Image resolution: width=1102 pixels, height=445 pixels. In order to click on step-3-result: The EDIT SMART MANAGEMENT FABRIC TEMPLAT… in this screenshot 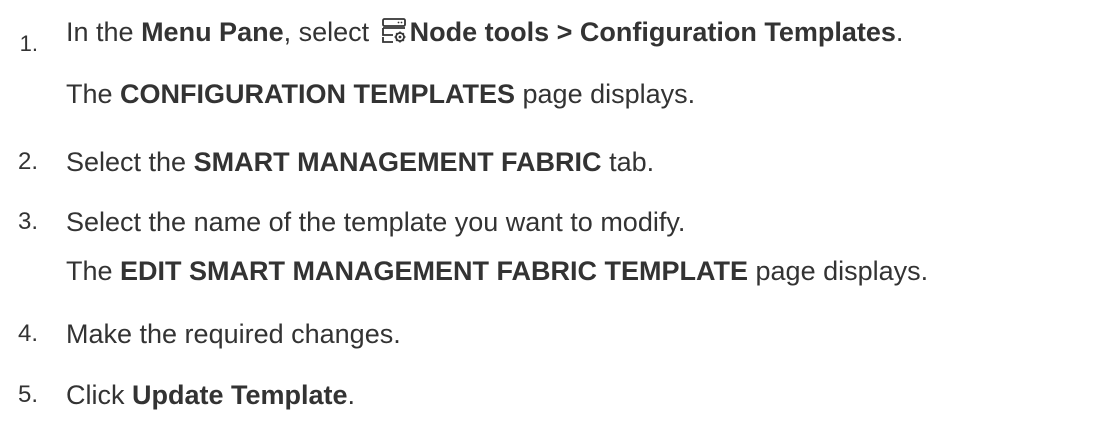, I will do `click(551, 275)`.